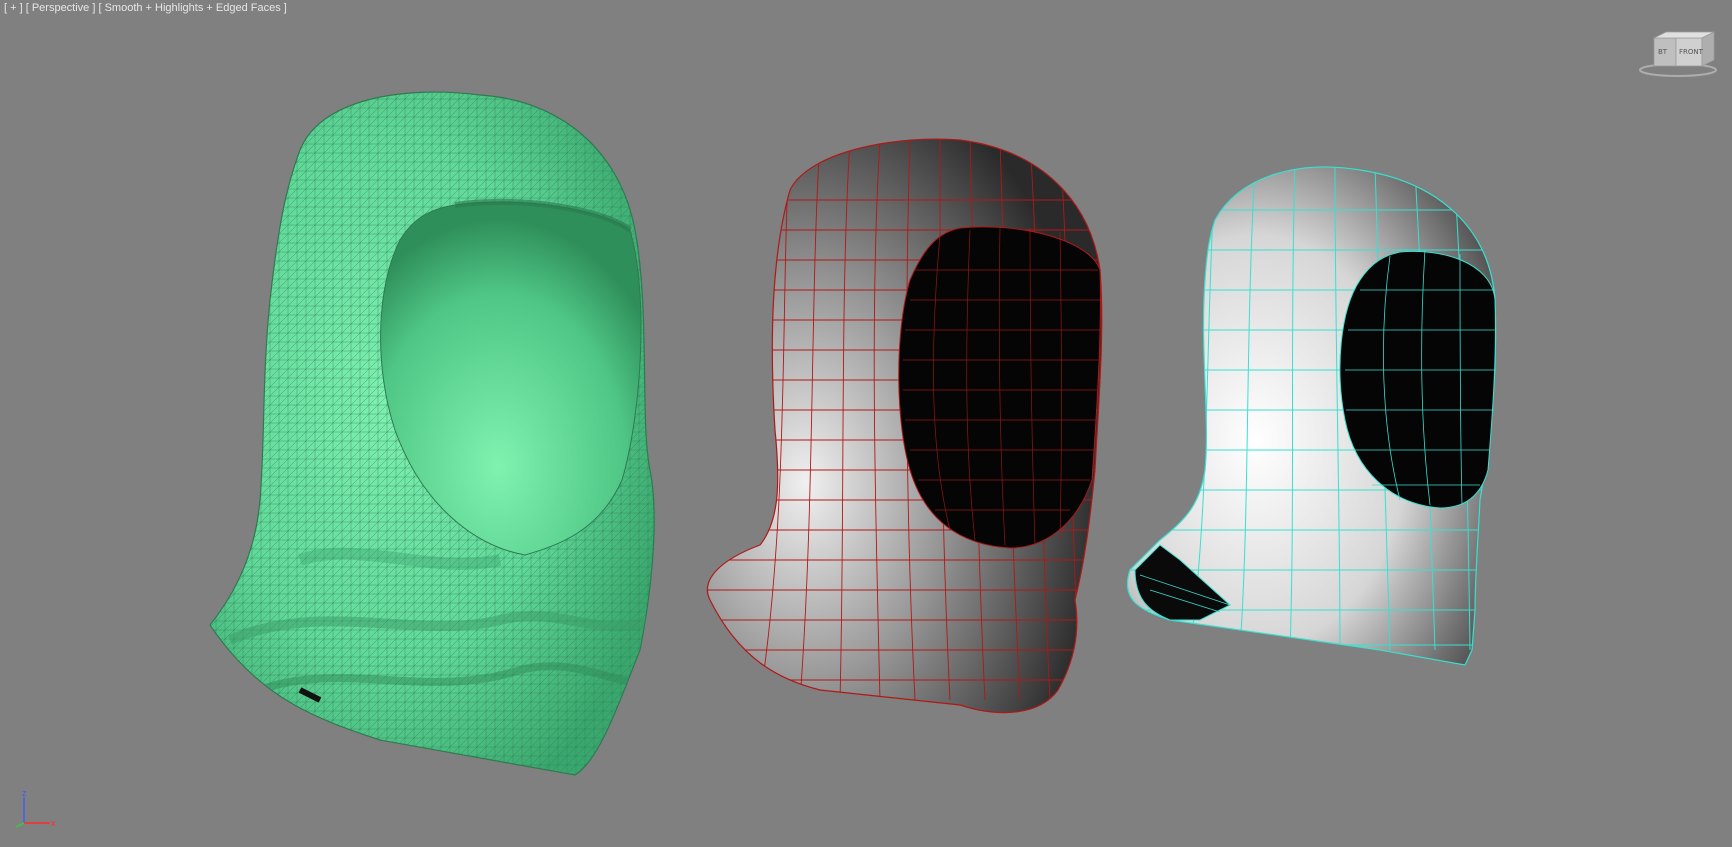  I want to click on viewcube-face-left: BT, so click(1663, 52).